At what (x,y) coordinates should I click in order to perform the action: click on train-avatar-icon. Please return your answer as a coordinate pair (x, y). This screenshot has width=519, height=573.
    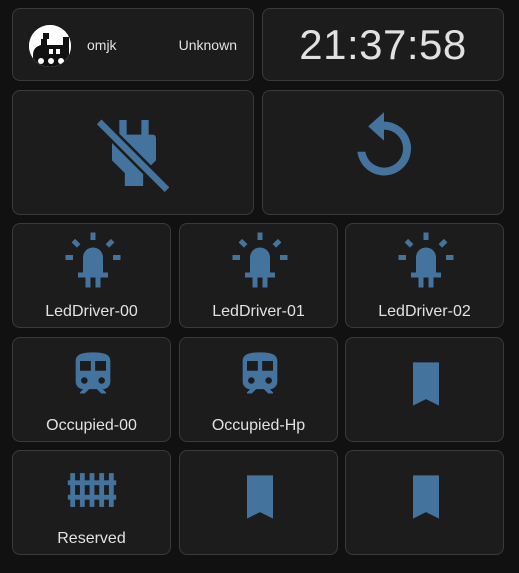
    Looking at the image, I should click on (50, 46).